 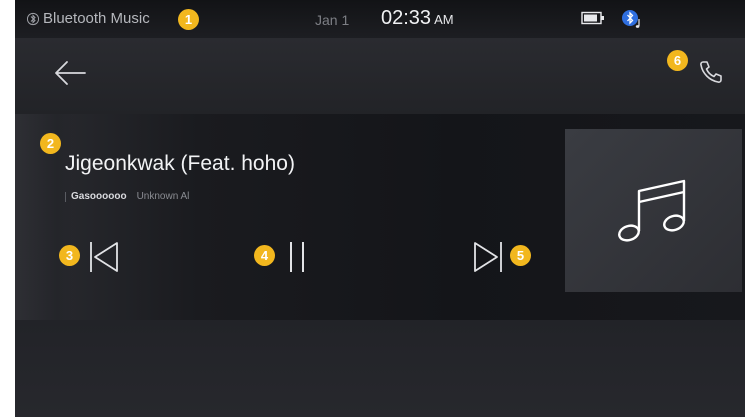 What do you see at coordinates (380, 19) in the screenshot?
I see `status-bar: Bluetooth Music Jan 1 02:33 AM` at bounding box center [380, 19].